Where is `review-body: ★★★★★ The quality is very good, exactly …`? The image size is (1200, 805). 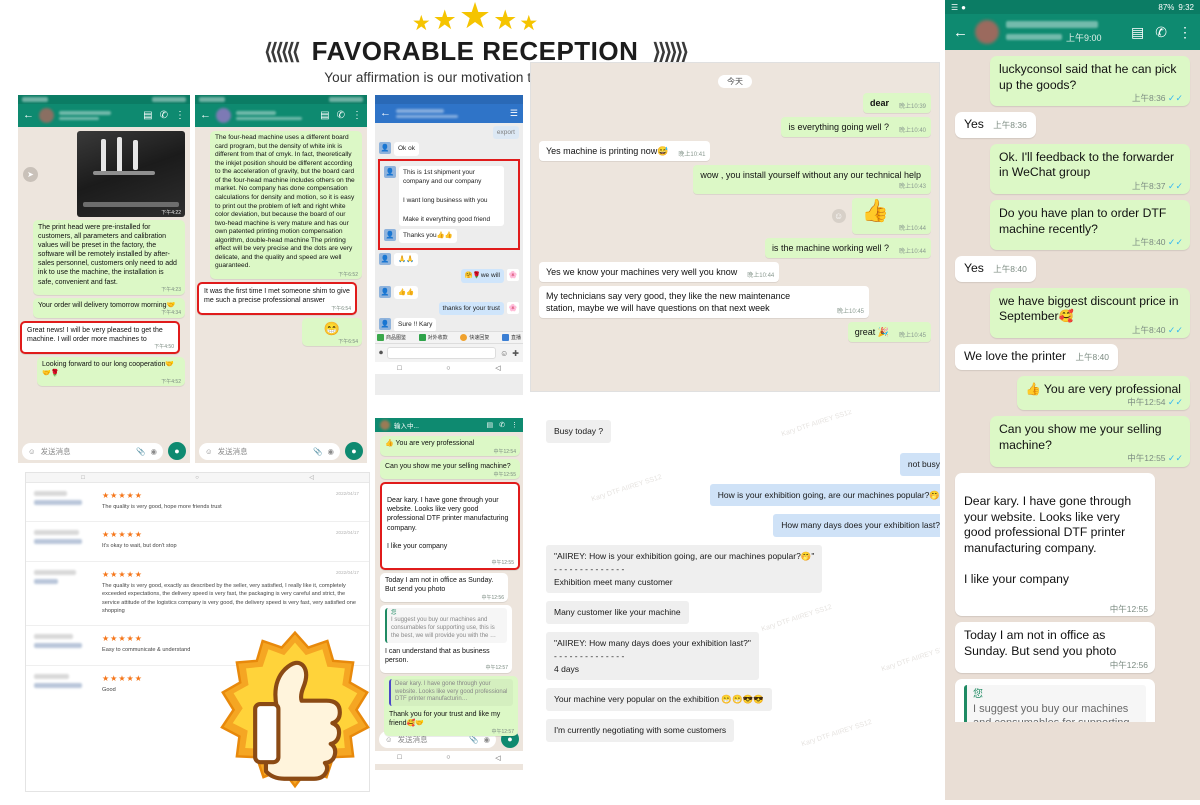
review-body: ★★★★★ The quality is very good, exactly … is located at coordinates (230, 593).